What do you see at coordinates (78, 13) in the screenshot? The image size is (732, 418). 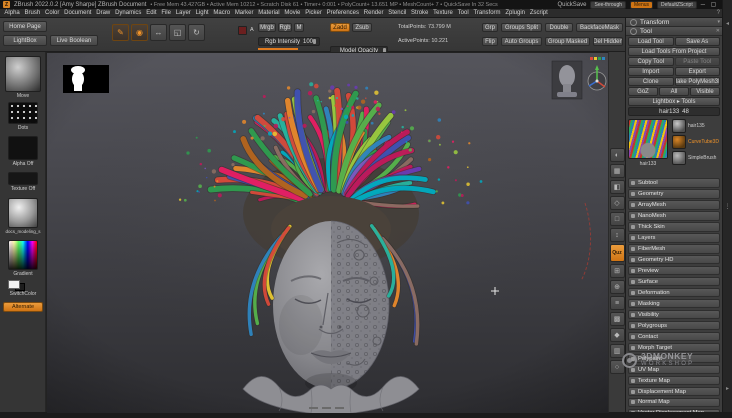 I see `menu-document: Document` at bounding box center [78, 13].